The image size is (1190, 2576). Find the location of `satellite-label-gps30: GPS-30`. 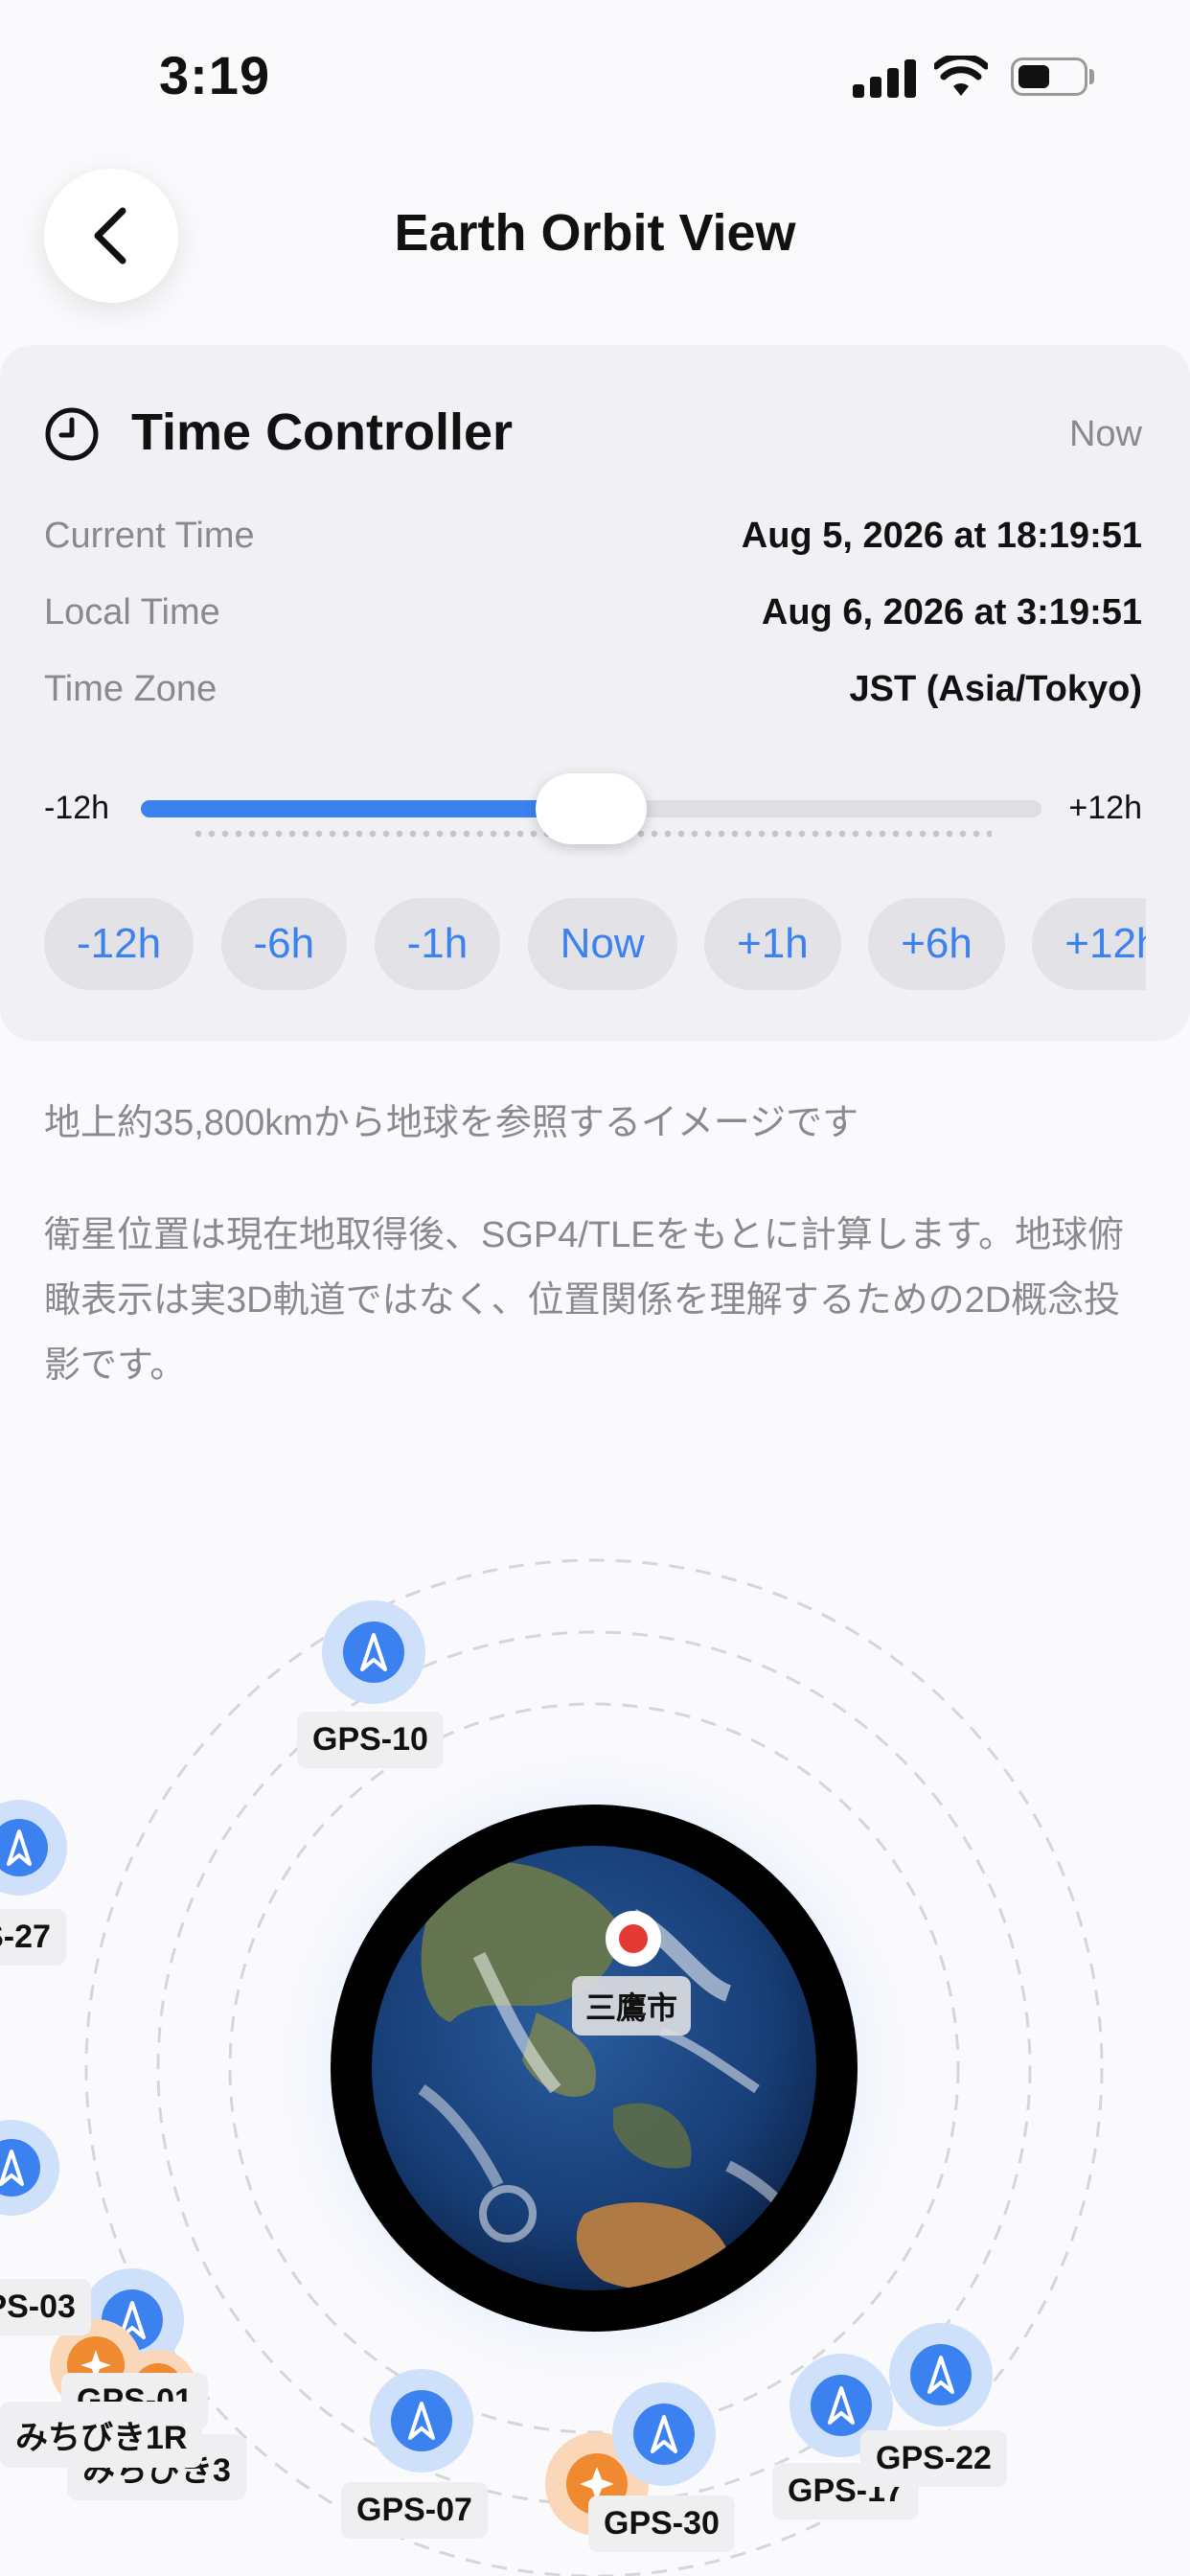

satellite-label-gps30: GPS-30 is located at coordinates (662, 2524).